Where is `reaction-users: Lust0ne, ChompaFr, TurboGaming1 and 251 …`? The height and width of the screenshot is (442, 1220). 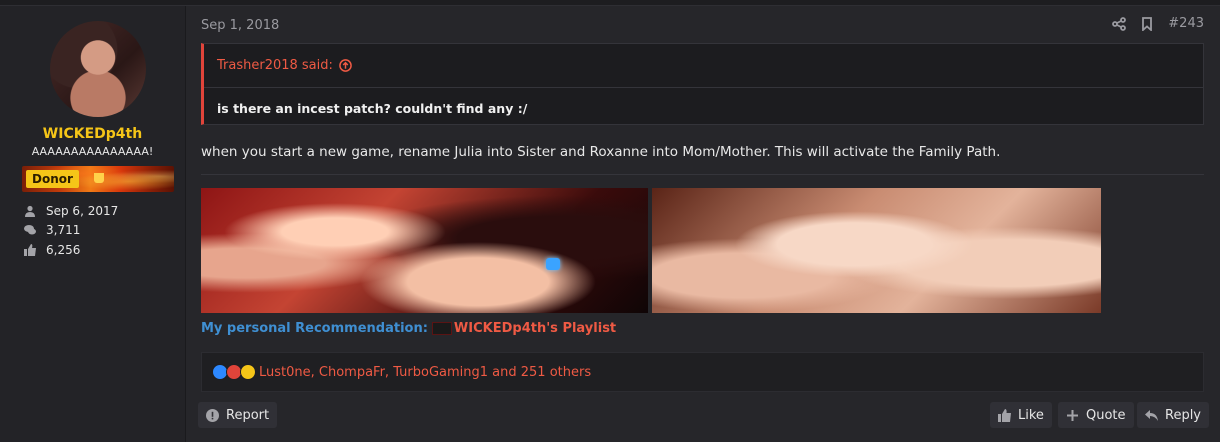
reaction-users: Lust0ne, ChompaFr, TurboGaming1 and 251 … is located at coordinates (425, 372).